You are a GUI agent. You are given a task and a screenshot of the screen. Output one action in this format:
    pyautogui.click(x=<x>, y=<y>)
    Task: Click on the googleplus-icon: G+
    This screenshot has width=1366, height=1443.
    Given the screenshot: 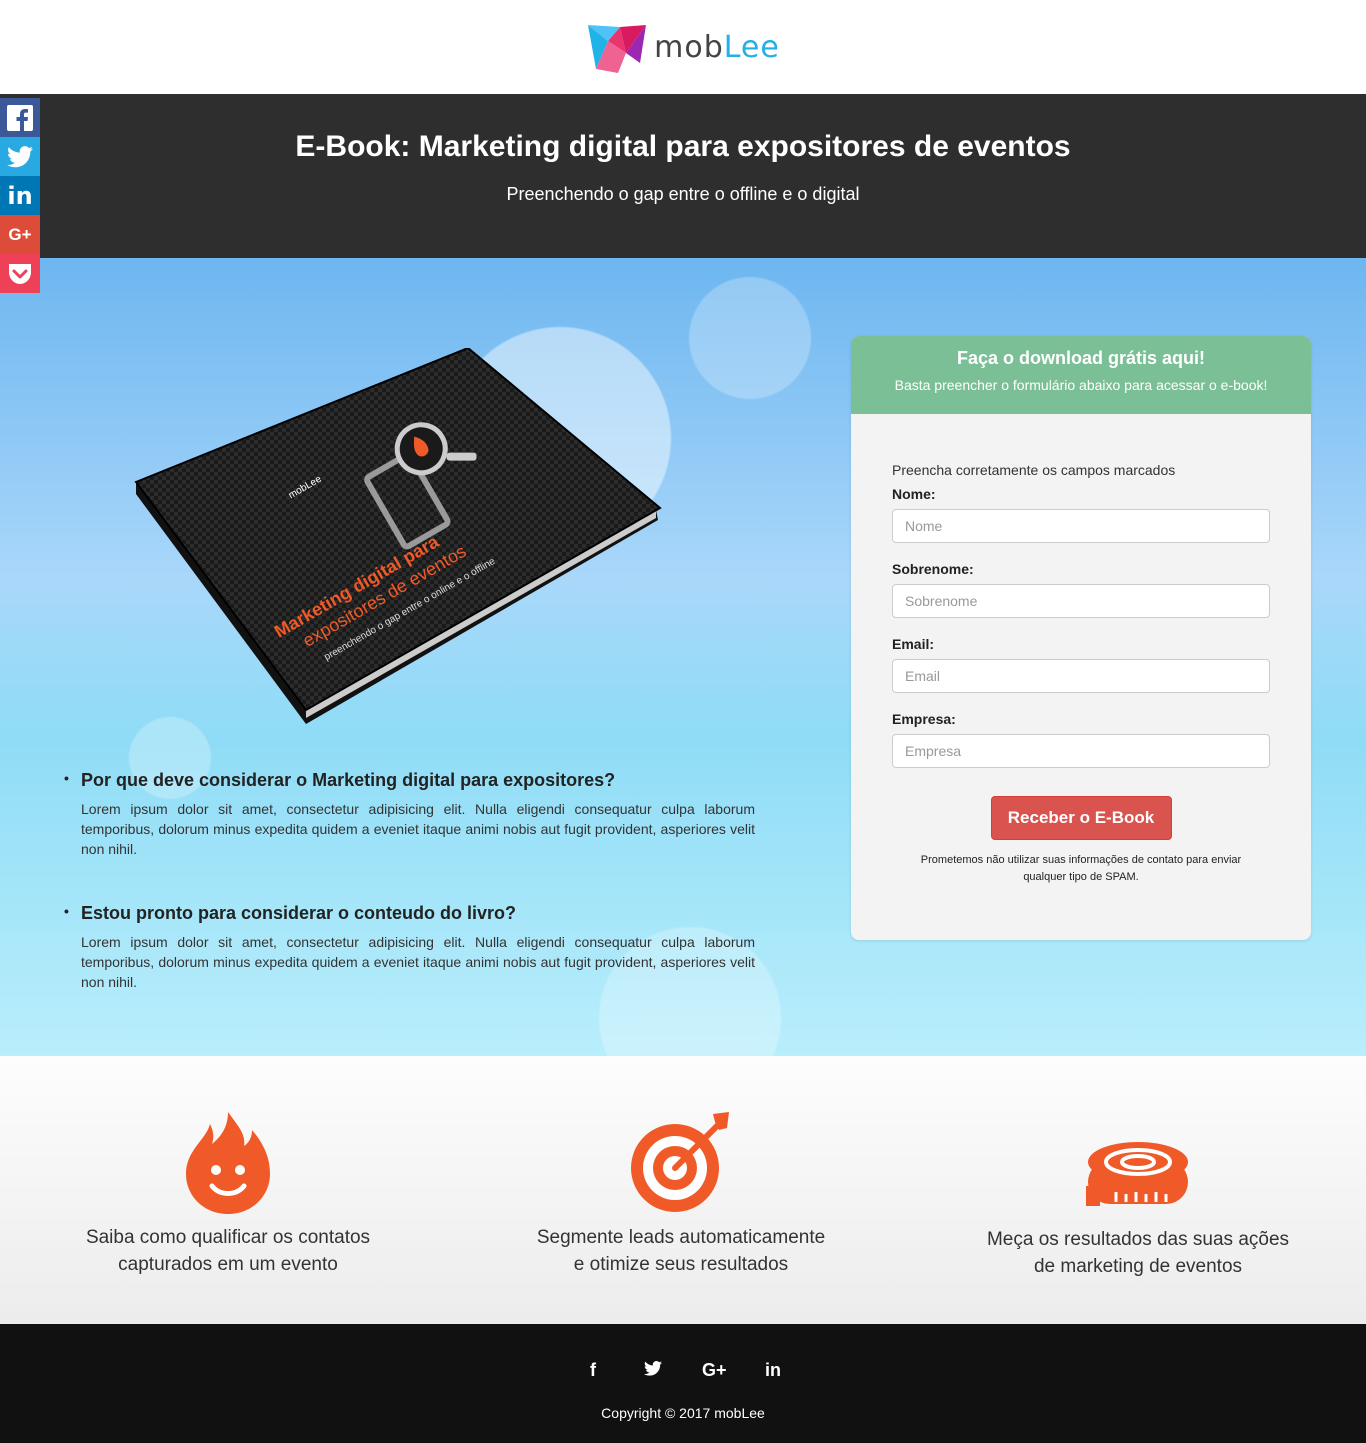 What is the action you would take?
    pyautogui.click(x=20, y=234)
    